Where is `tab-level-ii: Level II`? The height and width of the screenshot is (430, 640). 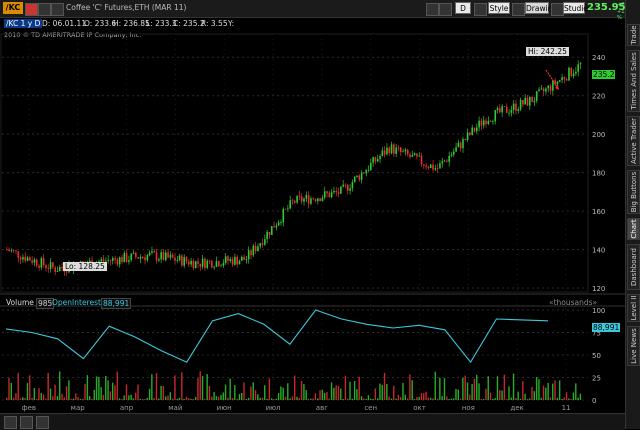 tab-level-ii: Level II is located at coordinates (633, 308).